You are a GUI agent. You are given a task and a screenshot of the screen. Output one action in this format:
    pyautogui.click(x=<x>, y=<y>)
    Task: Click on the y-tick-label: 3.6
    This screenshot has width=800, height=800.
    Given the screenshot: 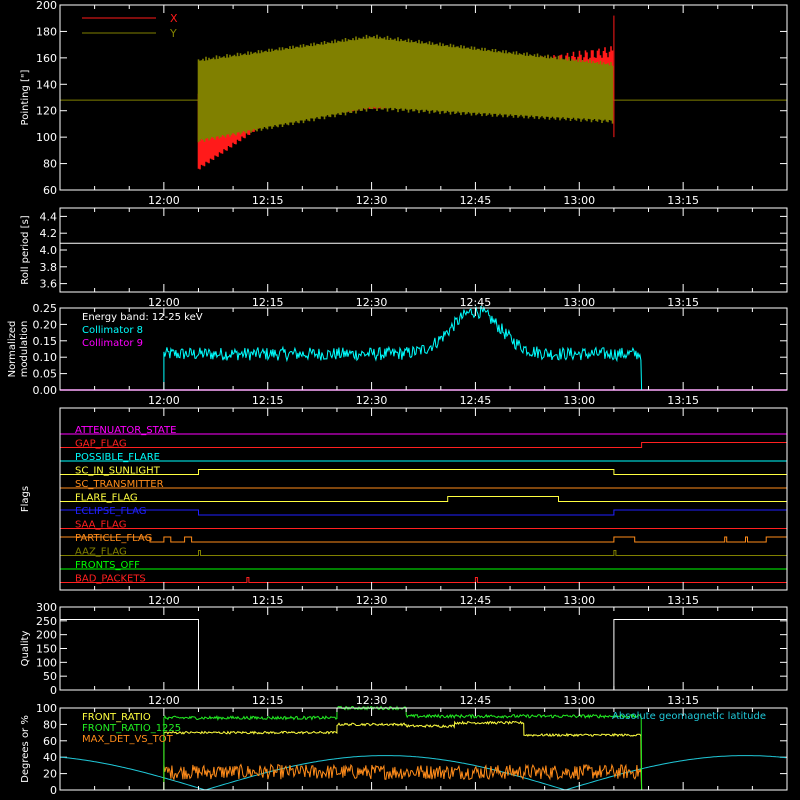 What is the action you would take?
    pyautogui.click(x=49, y=284)
    